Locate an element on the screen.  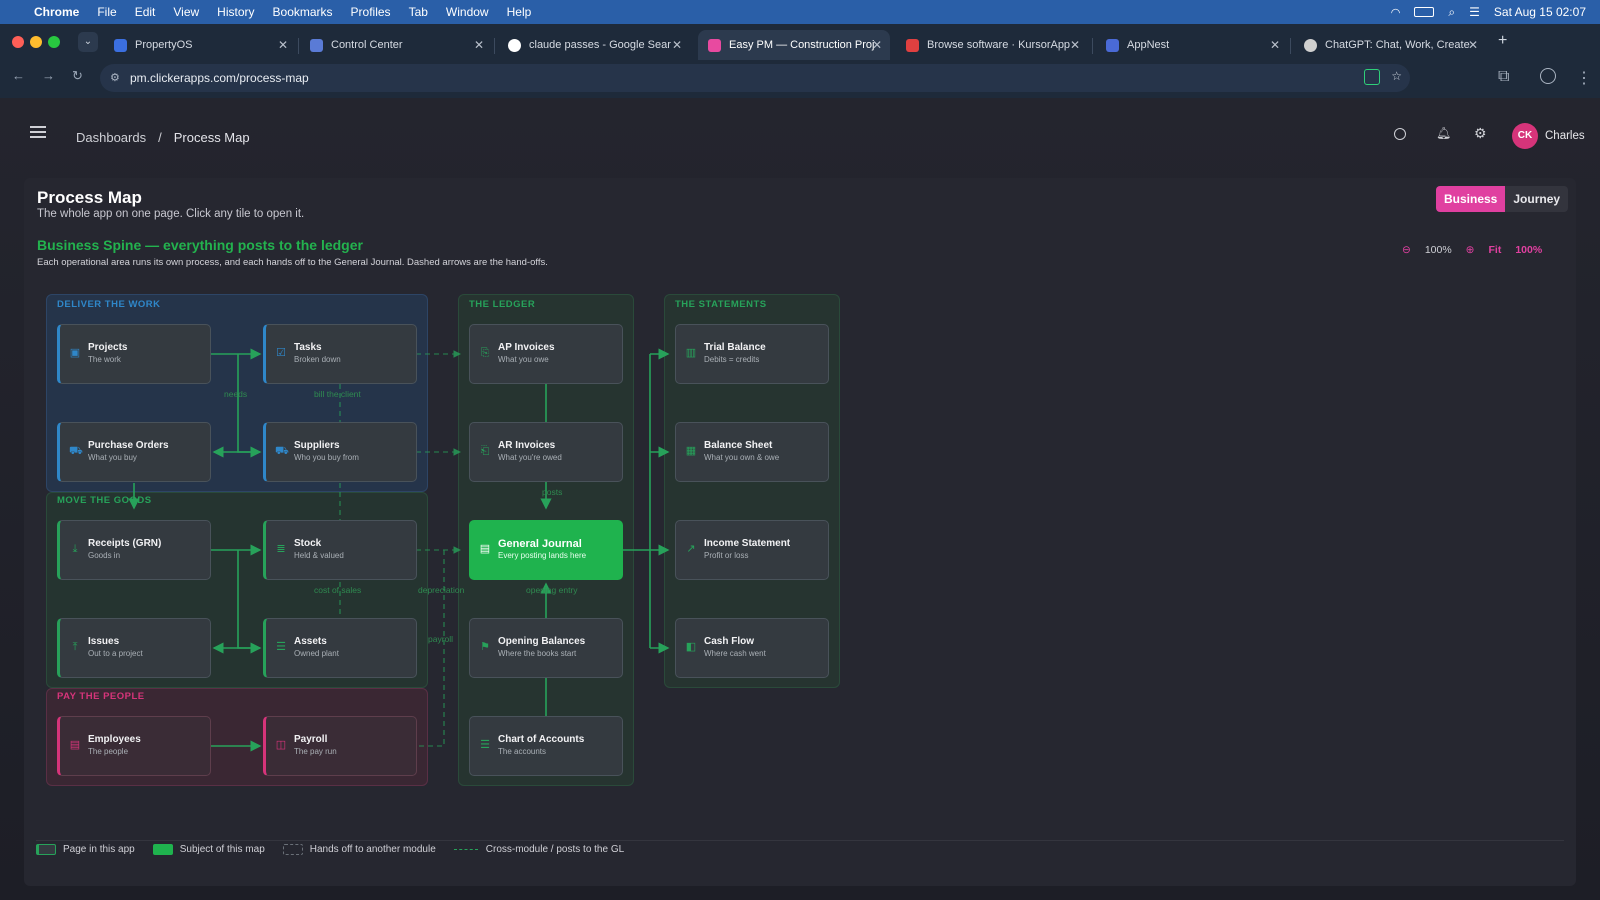
menu-app-name: Chrome is located at coordinates (56, 12).